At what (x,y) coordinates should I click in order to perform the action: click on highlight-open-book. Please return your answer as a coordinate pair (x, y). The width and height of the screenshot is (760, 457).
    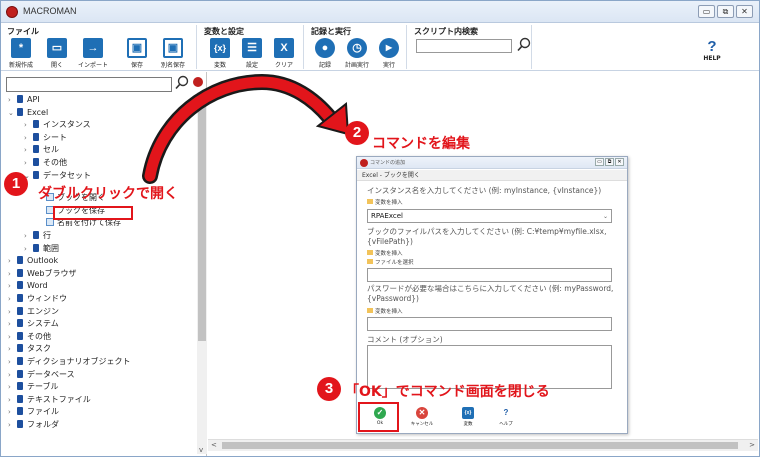
    Looking at the image, I should click on (93, 213).